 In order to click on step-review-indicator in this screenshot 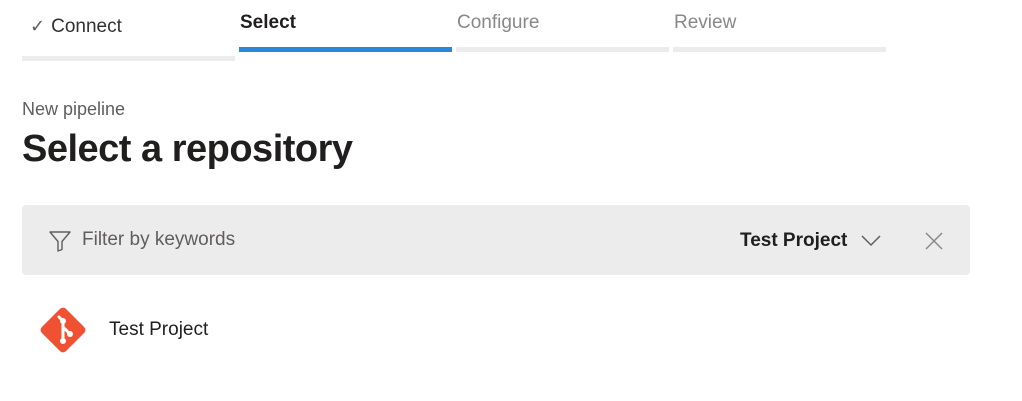, I will do `click(779, 49)`.